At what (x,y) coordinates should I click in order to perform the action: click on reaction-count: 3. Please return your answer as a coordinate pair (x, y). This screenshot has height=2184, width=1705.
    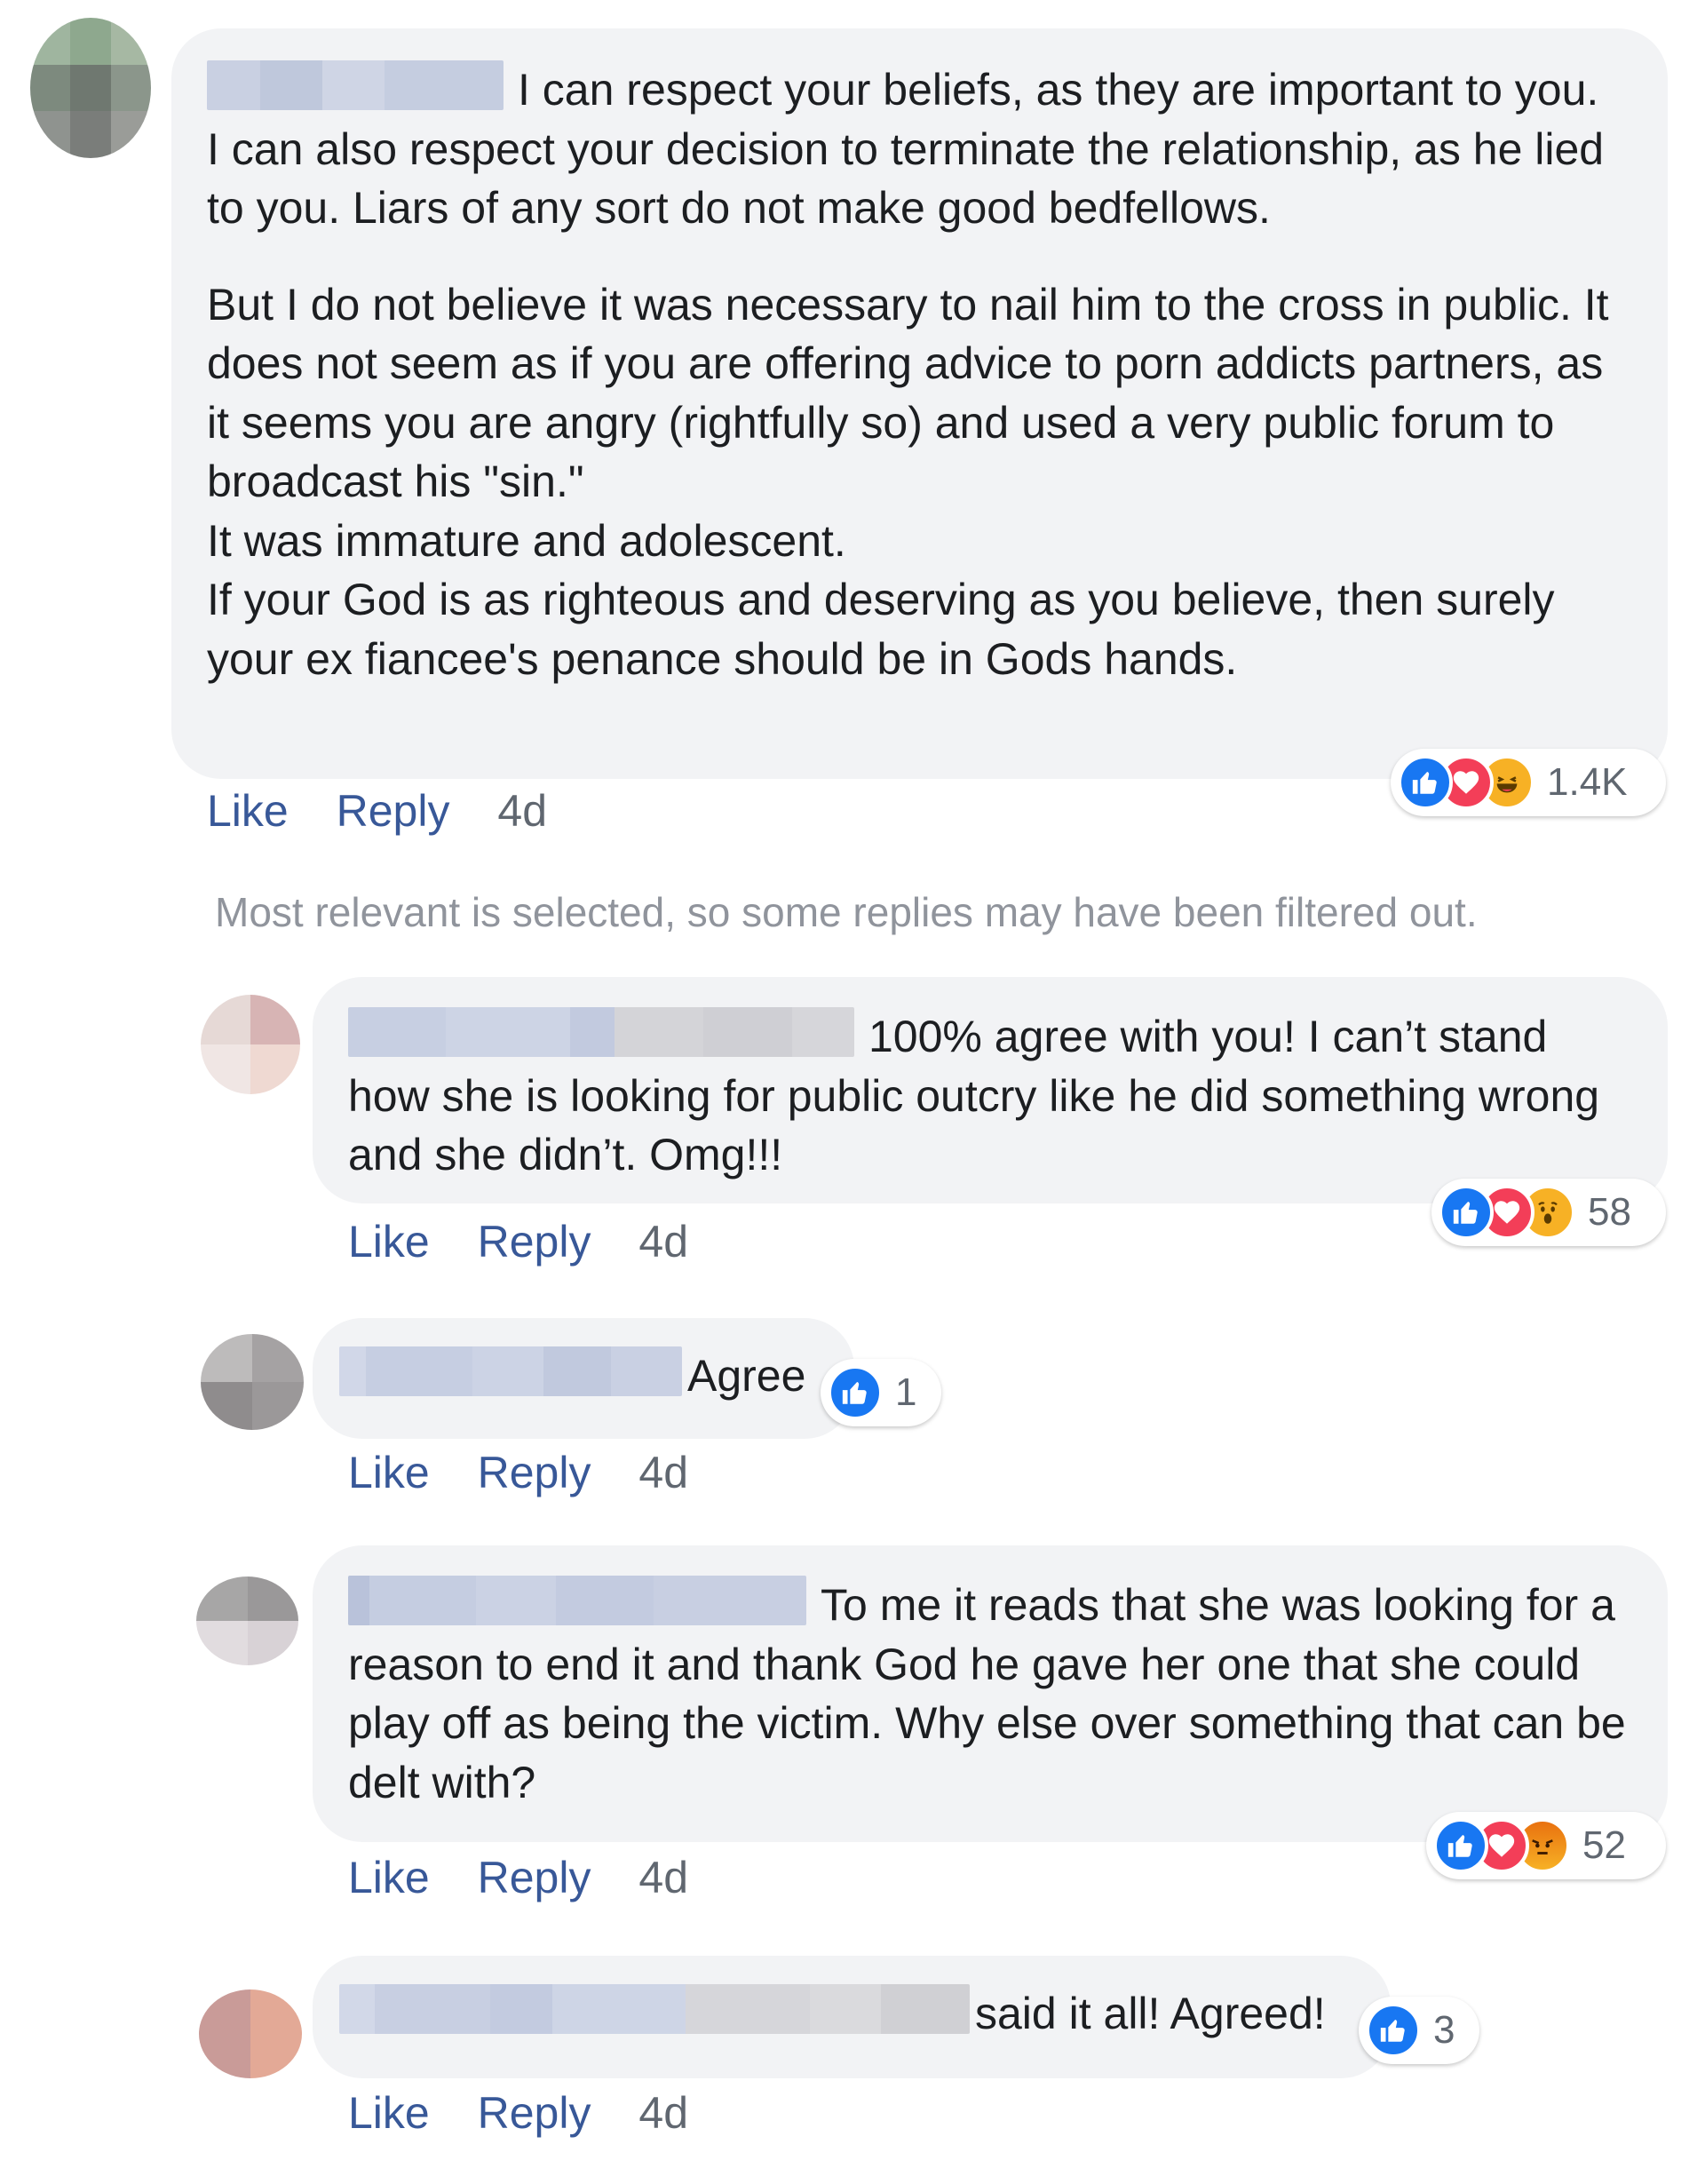
    Looking at the image, I should click on (1444, 2030).